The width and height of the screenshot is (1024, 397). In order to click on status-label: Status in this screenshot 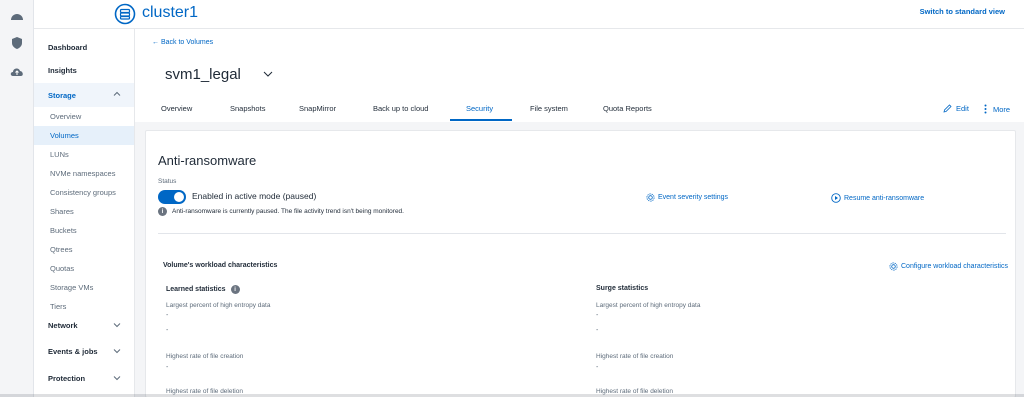, I will do `click(167, 181)`.